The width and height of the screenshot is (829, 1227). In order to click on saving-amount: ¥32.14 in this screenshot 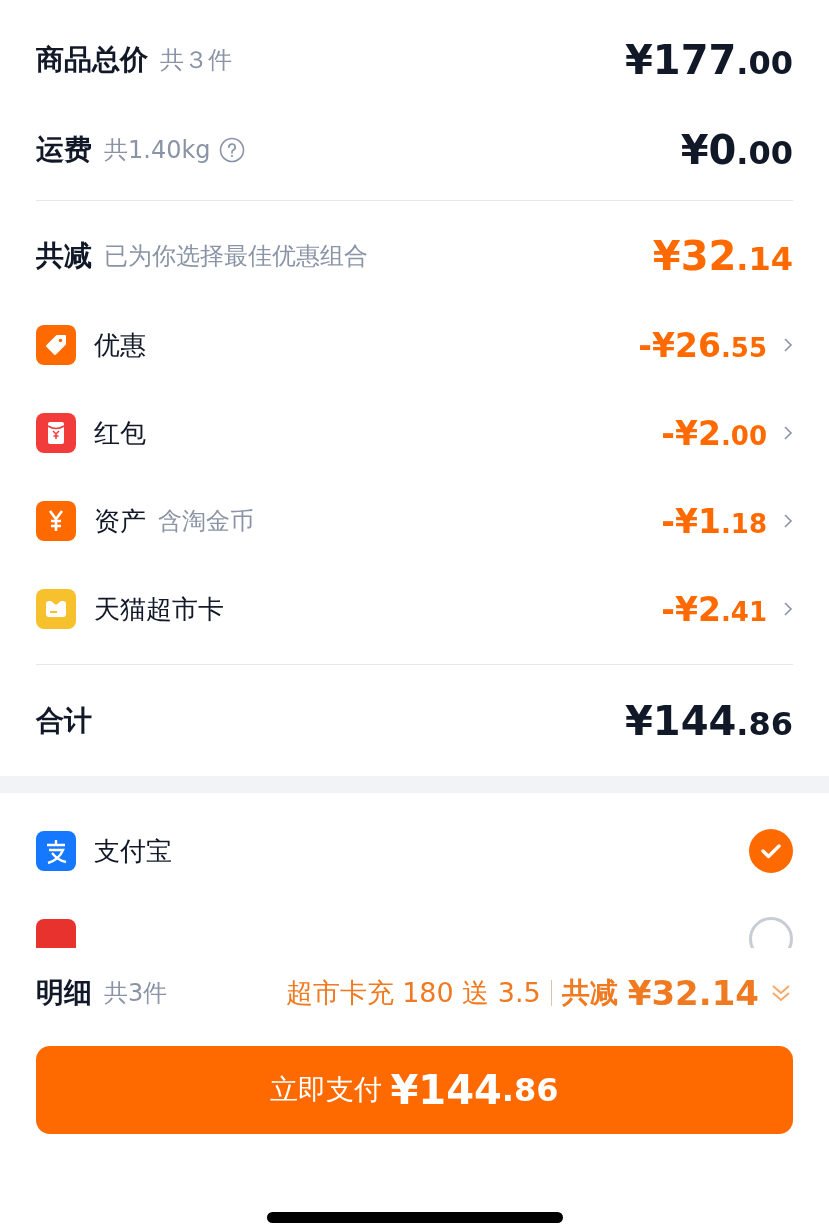, I will do `click(693, 993)`.